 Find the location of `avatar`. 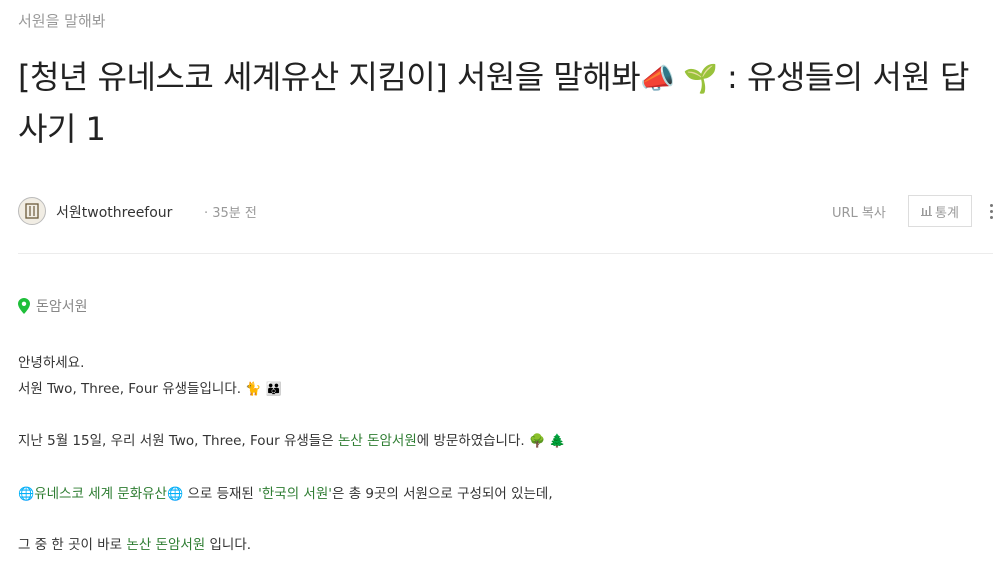

avatar is located at coordinates (32, 211).